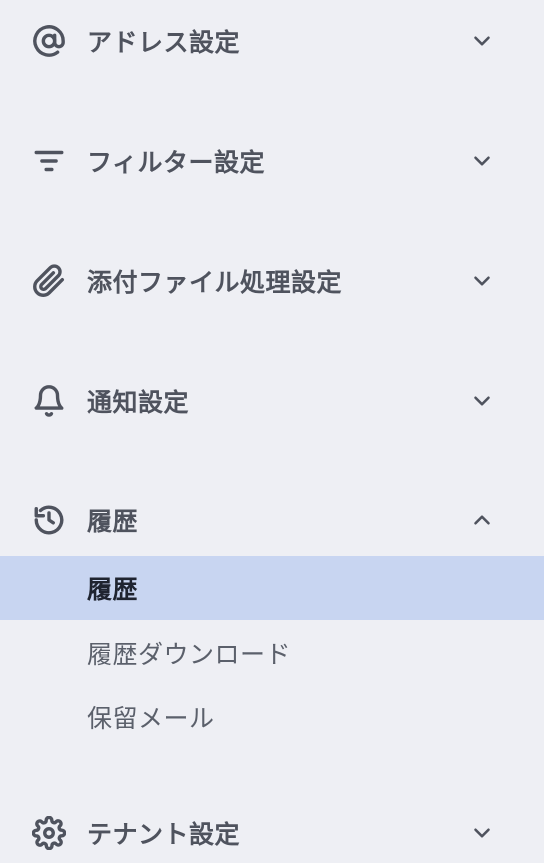 The image size is (544, 863). I want to click on sub-item-history-download: 履歴ダウンロード, so click(272, 653).